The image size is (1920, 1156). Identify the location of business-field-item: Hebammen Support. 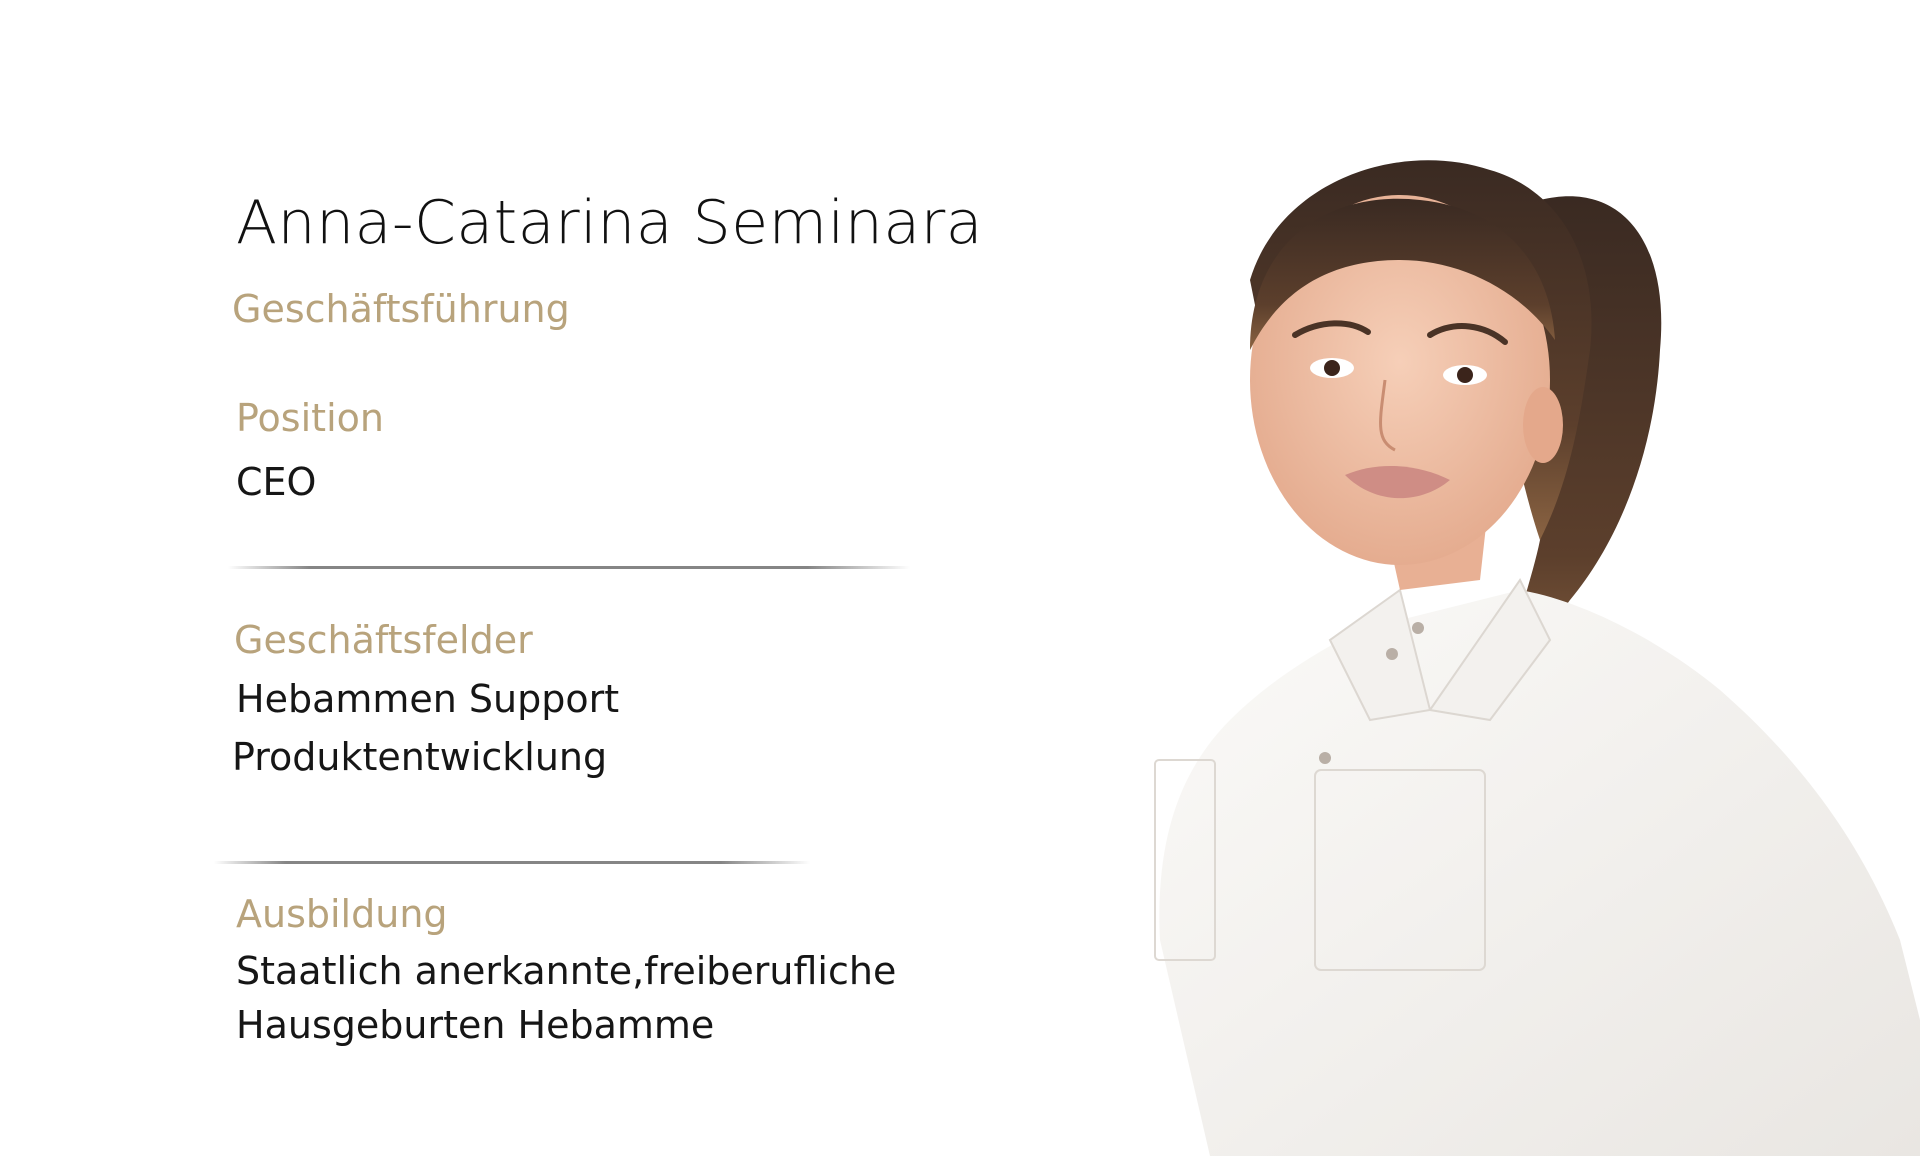
(428, 699).